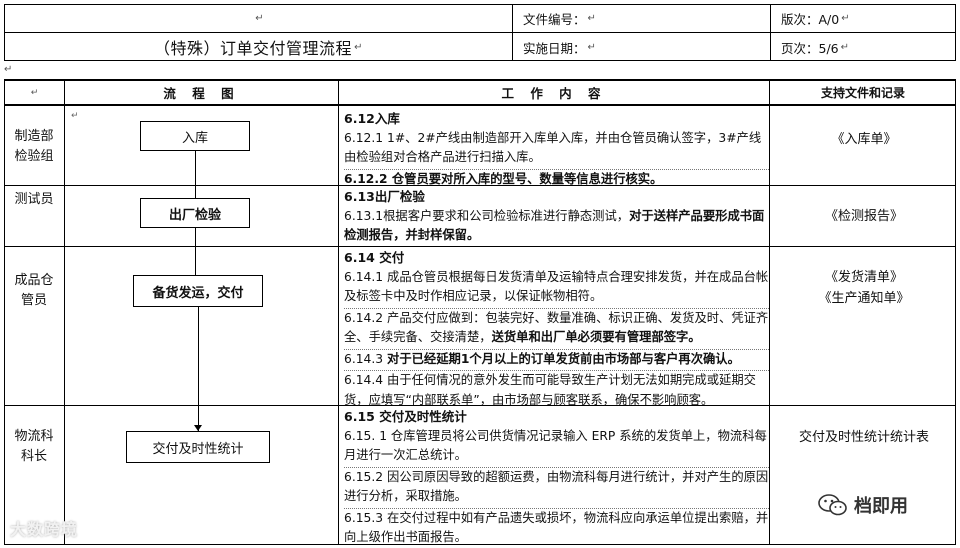  I want to click on section-heading: 6.13出厂检验, so click(384, 196).